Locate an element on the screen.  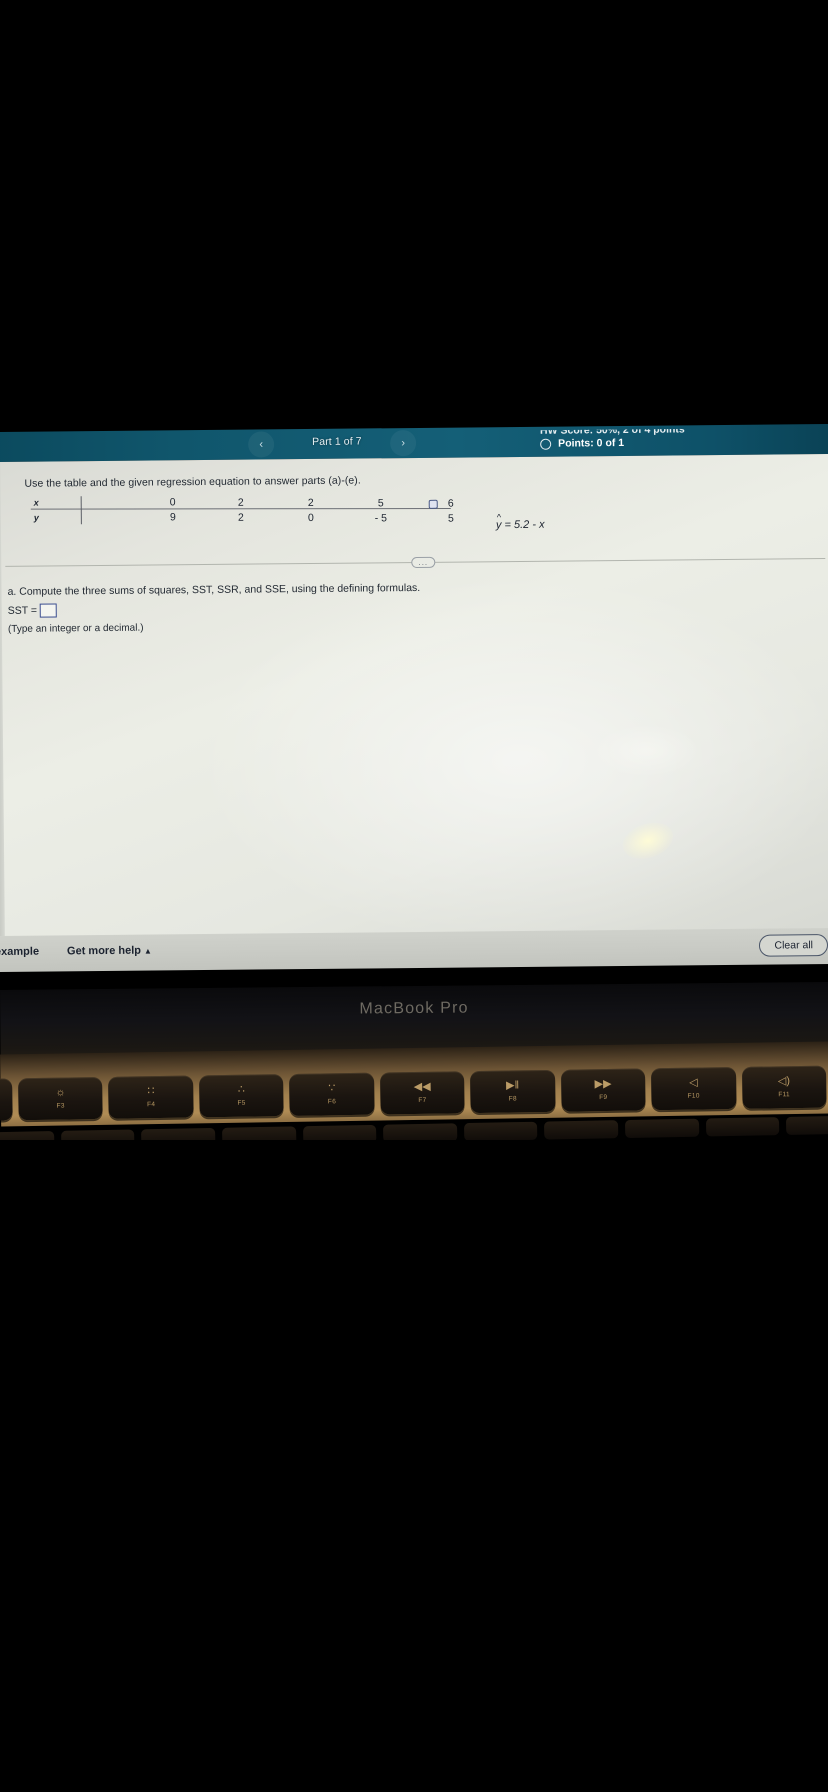
fast-forward-icon: ▶▶ is located at coordinates (603, 1084).